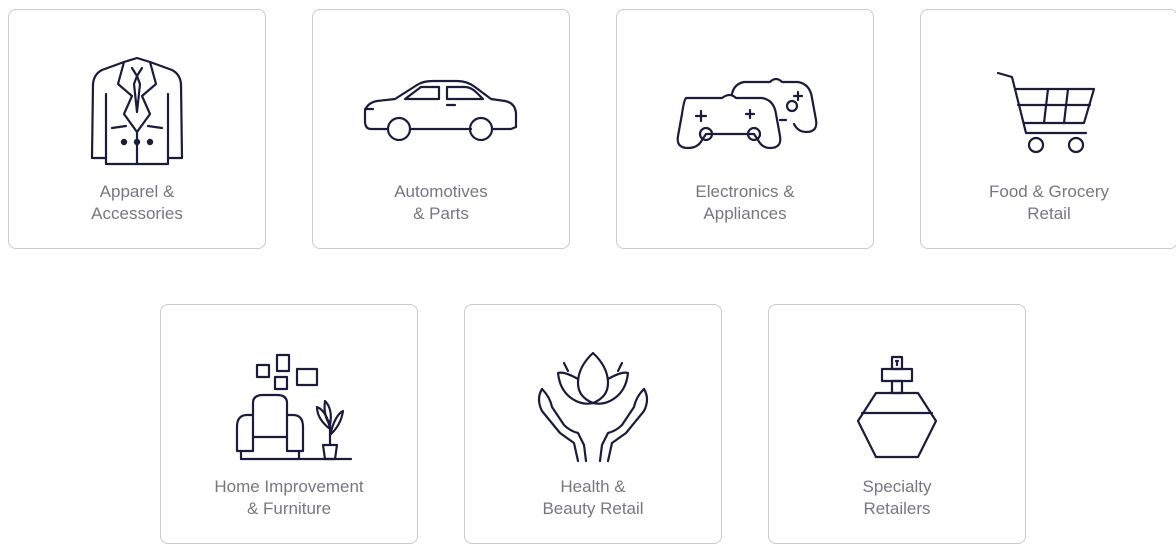 This screenshot has width=1176, height=544. Describe the element at coordinates (897, 497) in the screenshot. I see `category-label: Specialty Retailers` at that location.